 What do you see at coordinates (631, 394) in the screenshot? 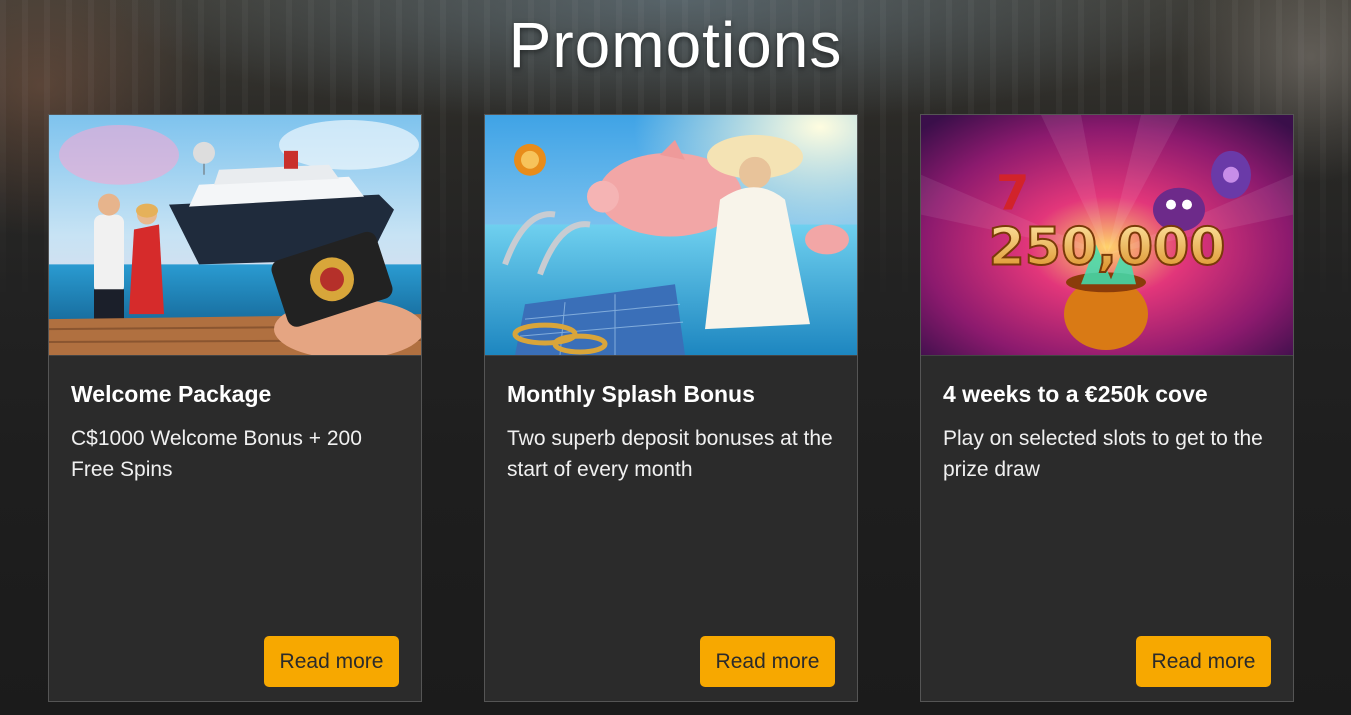
I see `promo-title: Monthly Splash Bonus` at bounding box center [631, 394].